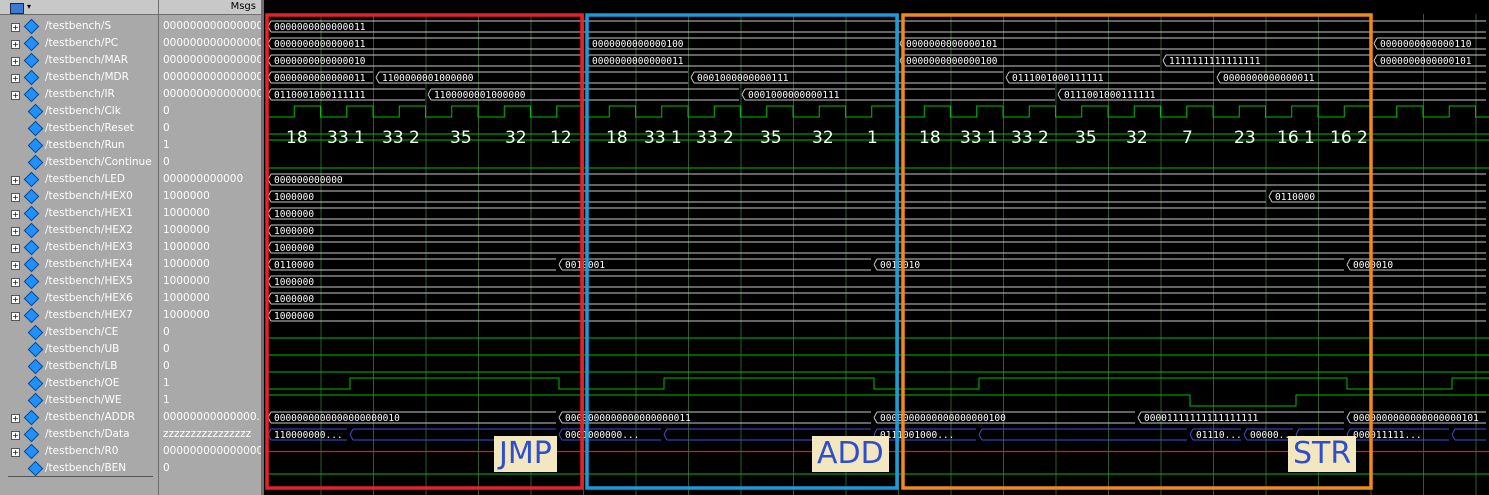  Describe the element at coordinates (89, 281) in the screenshot. I see `signal-name: /testbench/HEX5` at that location.